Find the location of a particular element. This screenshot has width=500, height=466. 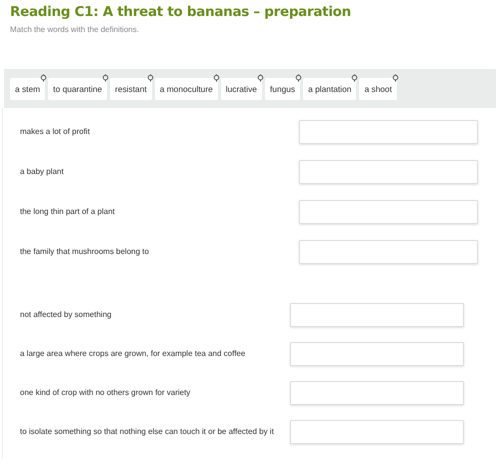

definition-text: a large area where crops are grown, for example tea and coffee is located at coordinates (133, 354).